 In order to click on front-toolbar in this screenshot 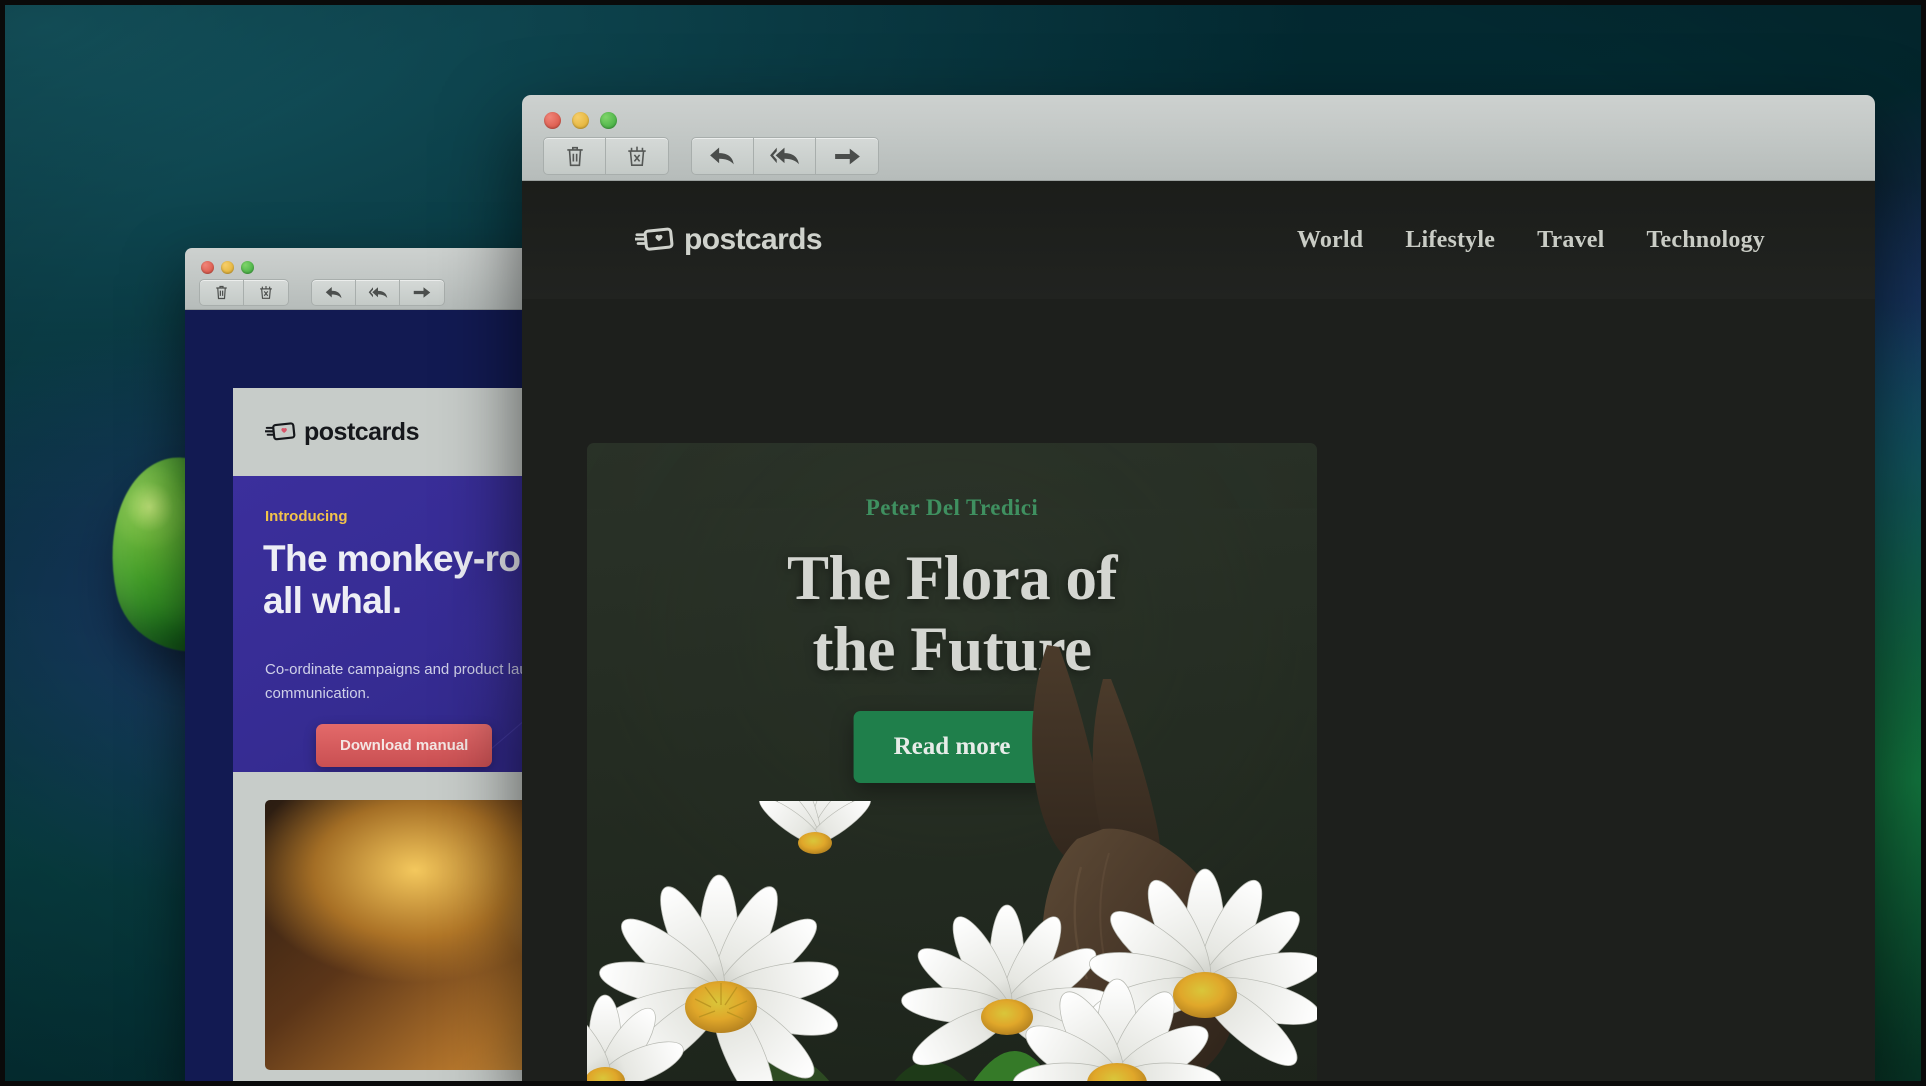, I will do `click(711, 156)`.